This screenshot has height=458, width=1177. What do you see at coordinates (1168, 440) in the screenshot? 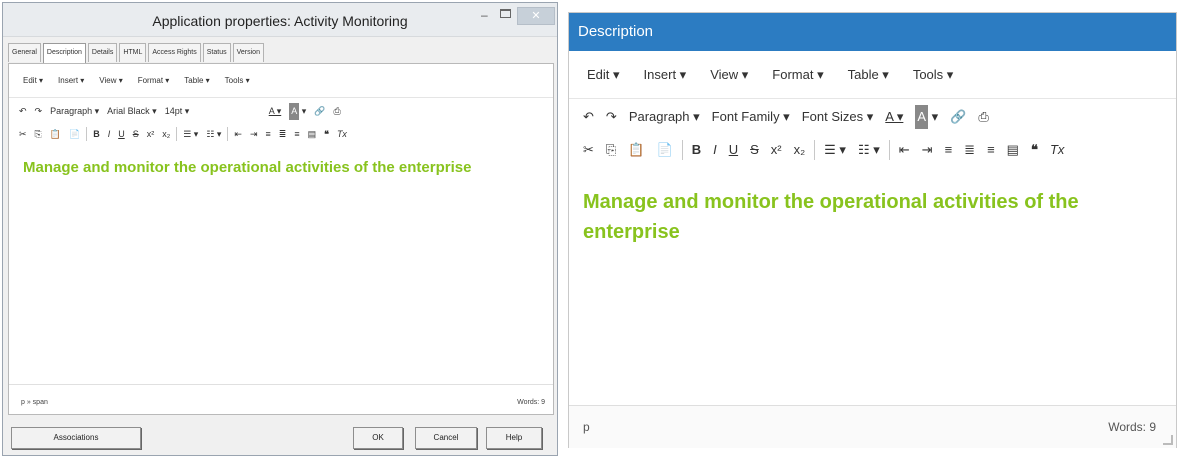
I see `resize-handle-icon` at bounding box center [1168, 440].